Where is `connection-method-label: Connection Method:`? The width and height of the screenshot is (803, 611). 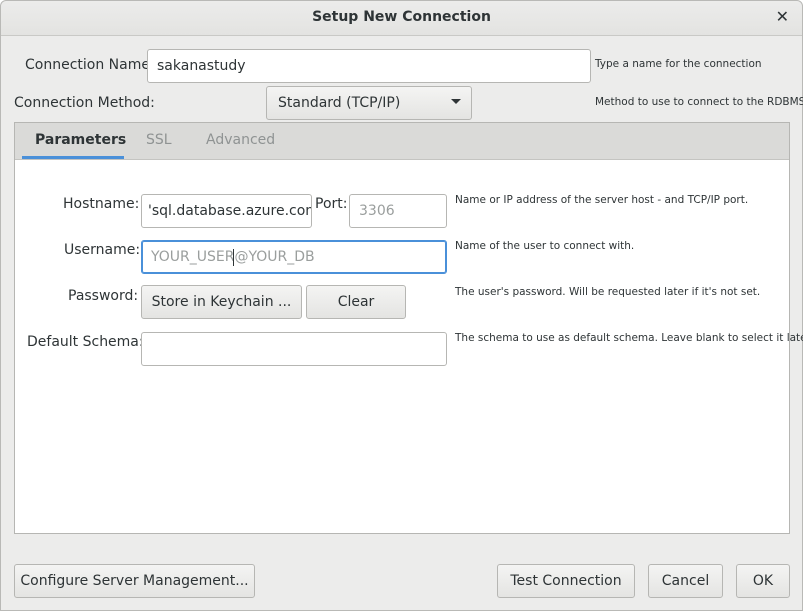 connection-method-label: Connection Method: is located at coordinates (84, 103).